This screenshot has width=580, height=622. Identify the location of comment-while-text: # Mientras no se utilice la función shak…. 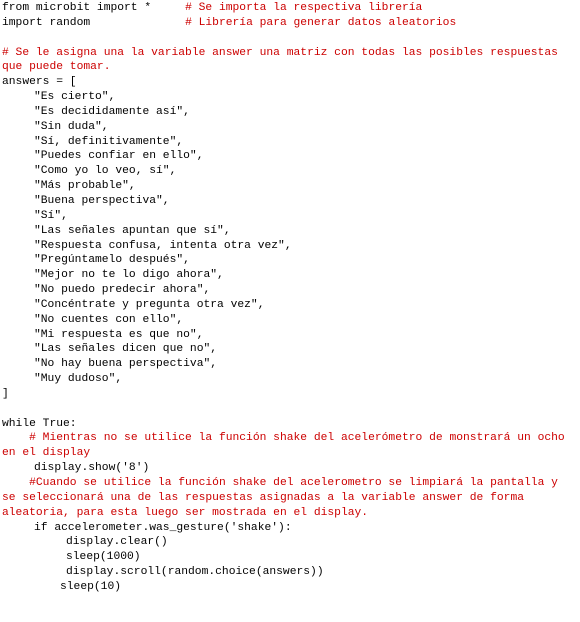
(287, 446).